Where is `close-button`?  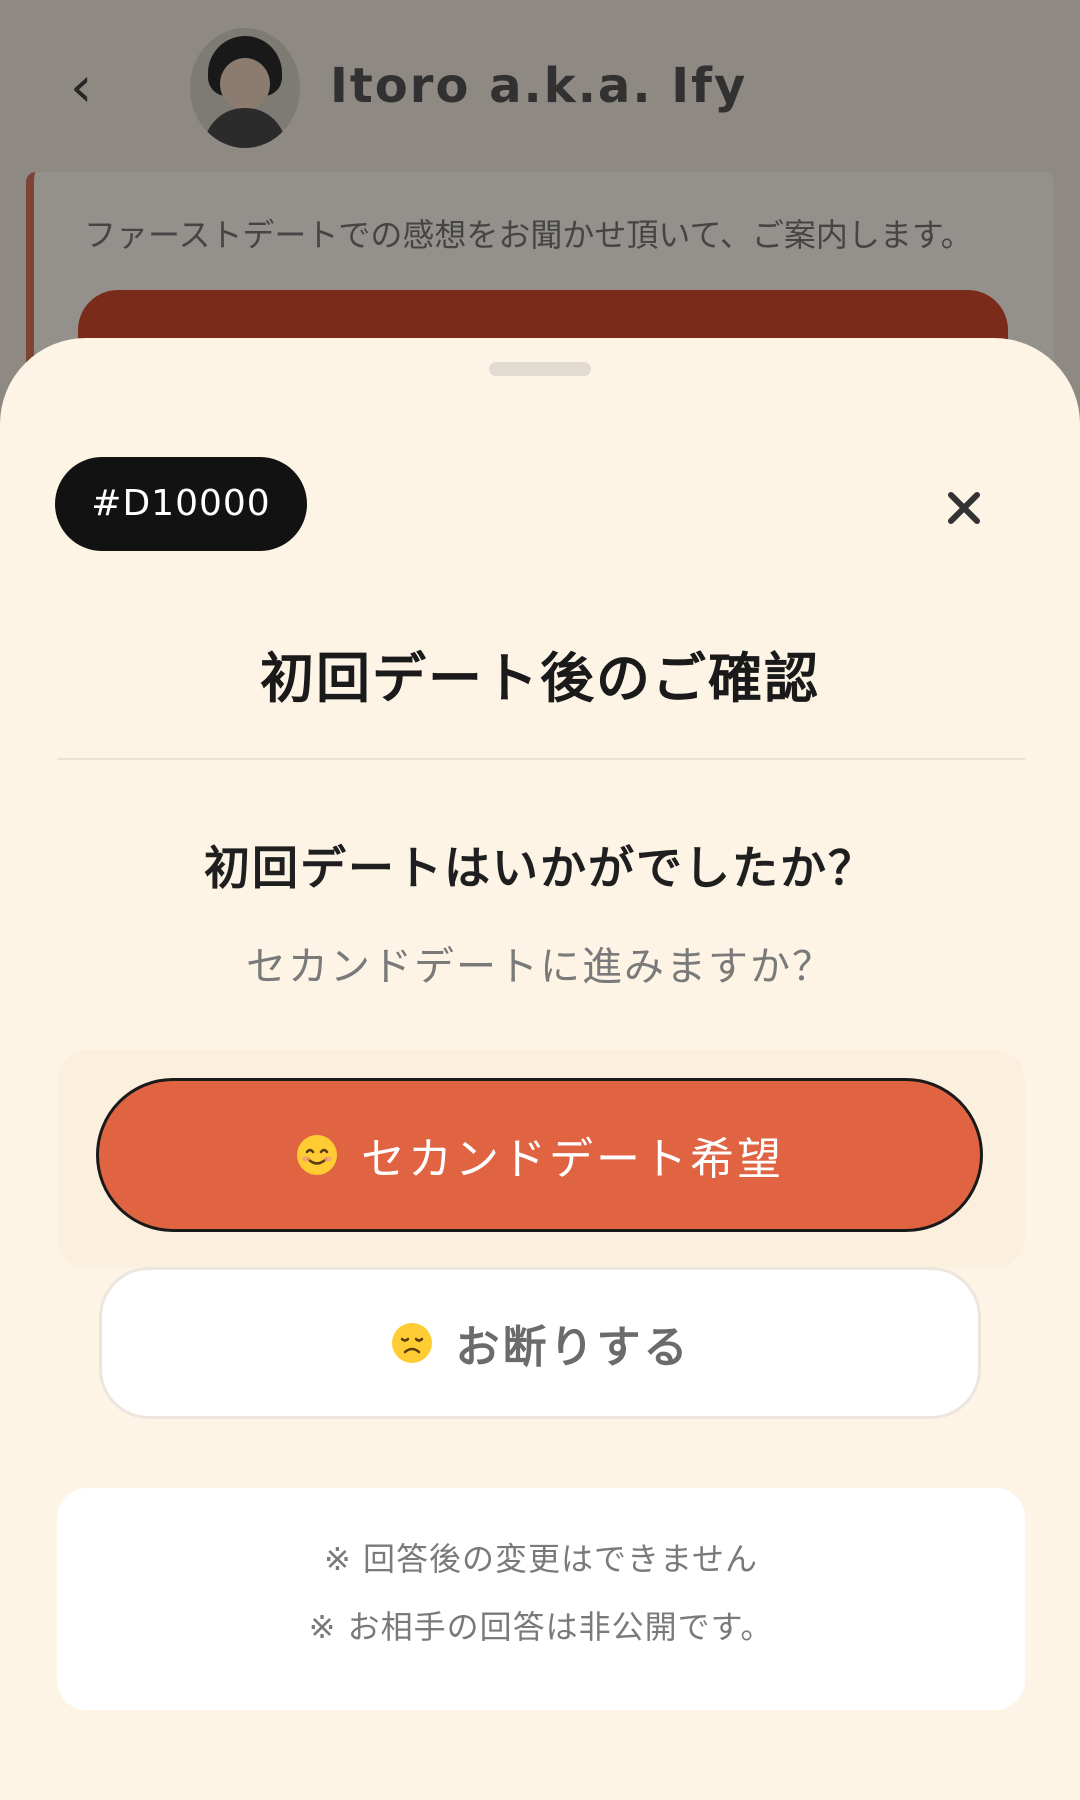 close-button is located at coordinates (964, 508).